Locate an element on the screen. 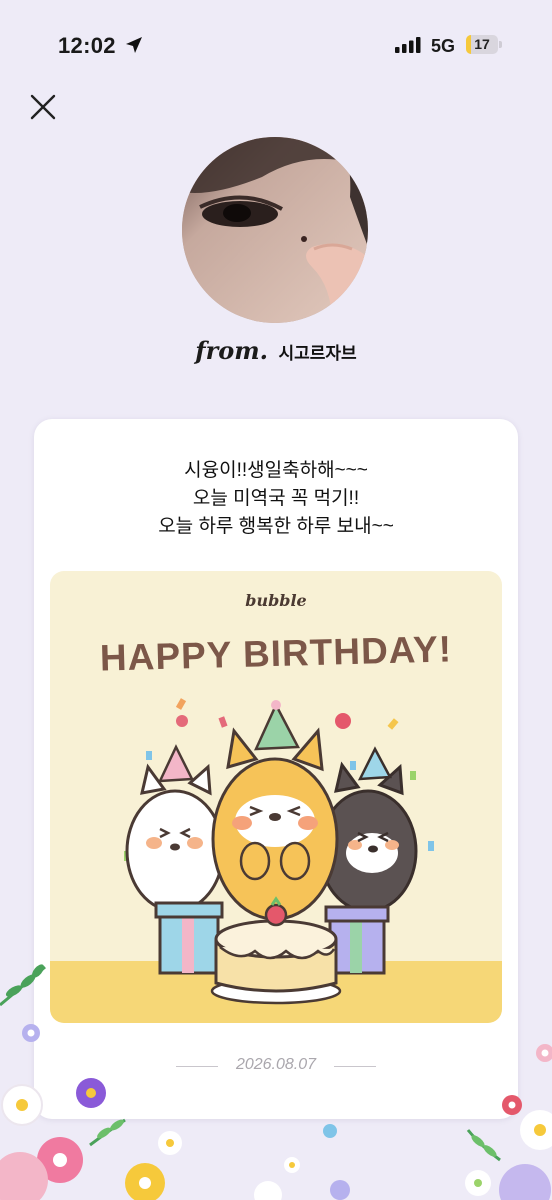 This screenshot has width=552, height=1200. close-button is located at coordinates (43, 107).